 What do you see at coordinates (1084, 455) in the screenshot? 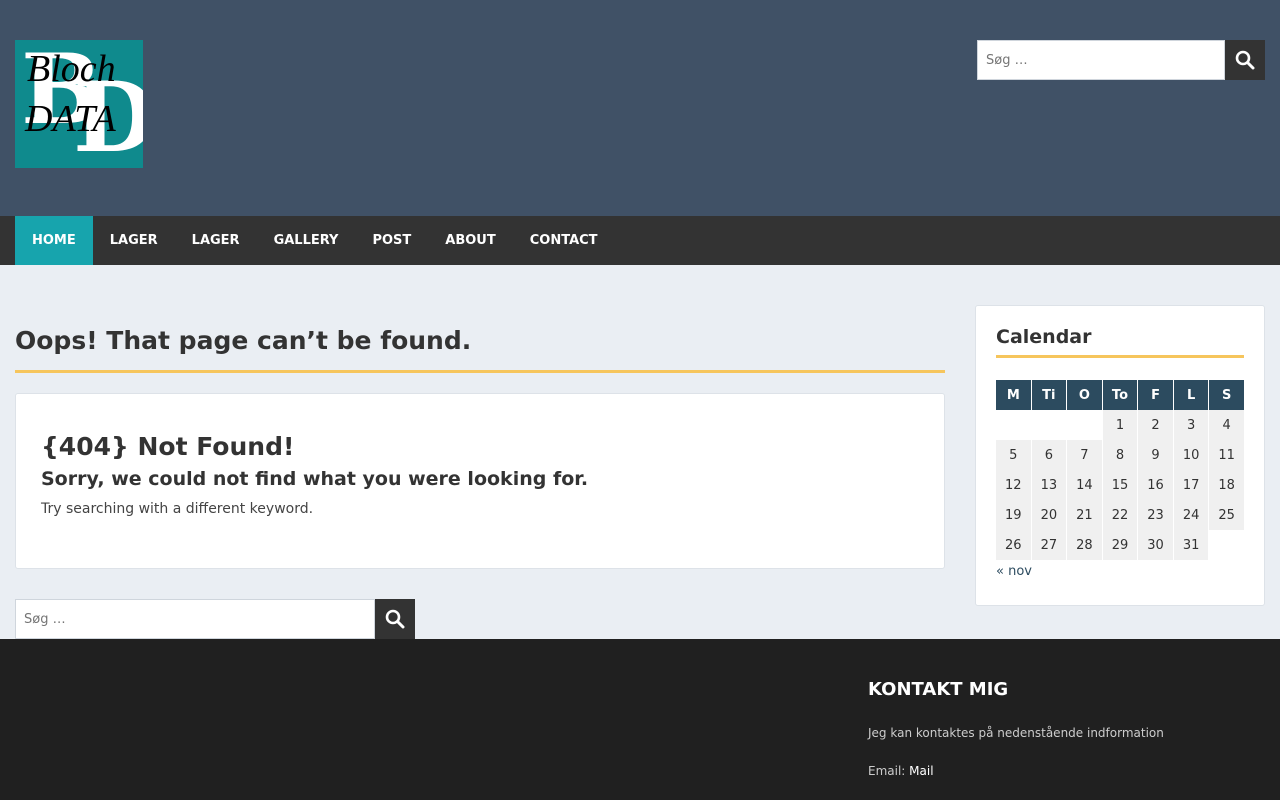
I see `calendar-day: 7` at bounding box center [1084, 455].